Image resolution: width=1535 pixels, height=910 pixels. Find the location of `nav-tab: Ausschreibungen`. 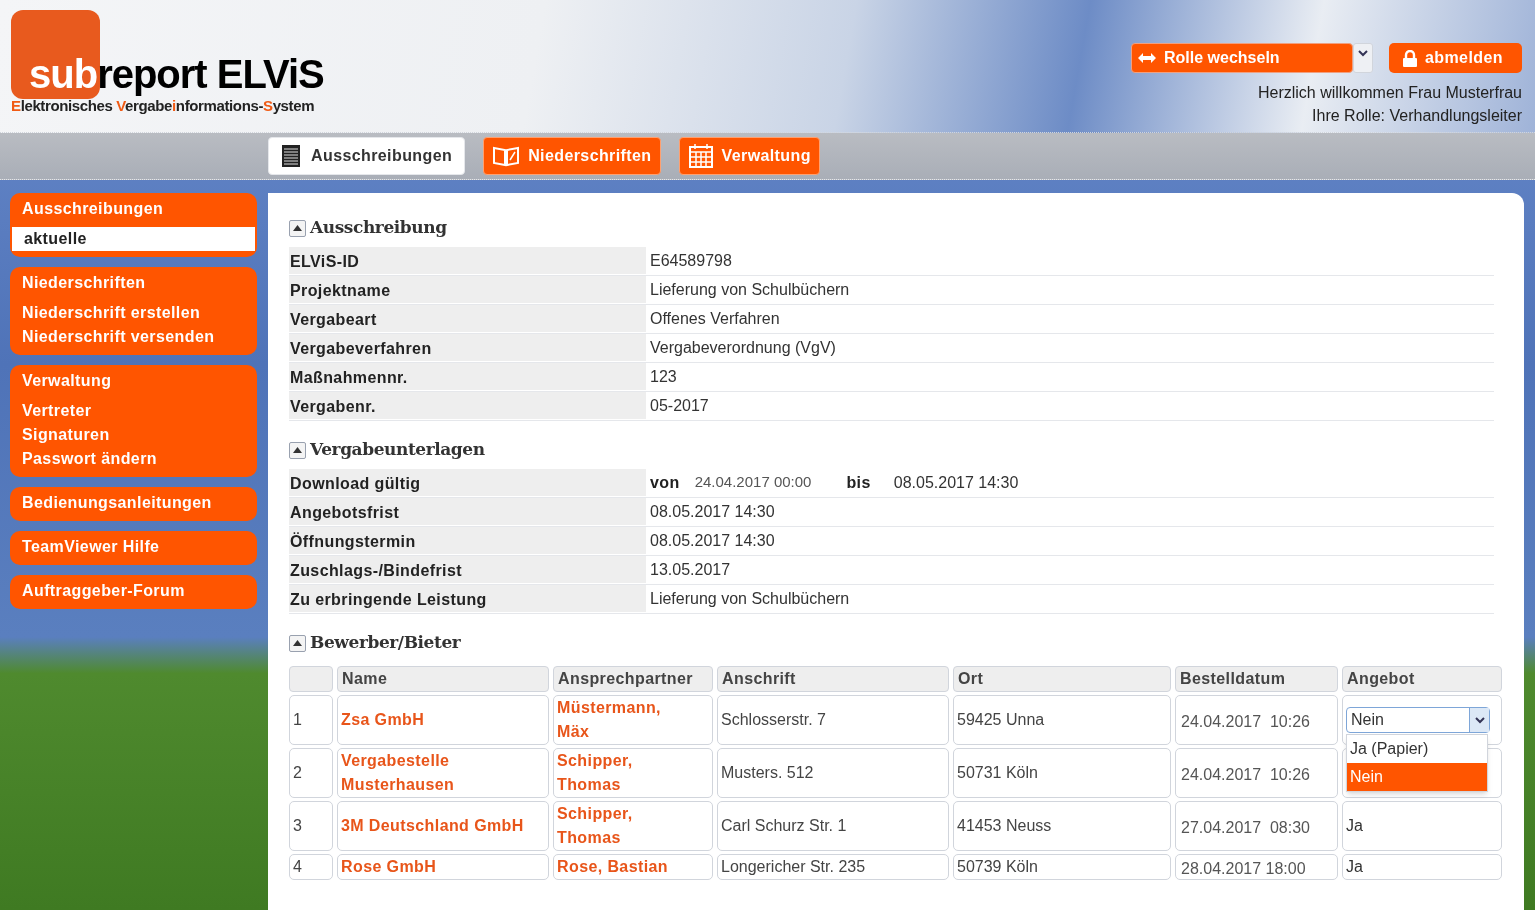

nav-tab: Ausschreibungen is located at coordinates (367, 156).